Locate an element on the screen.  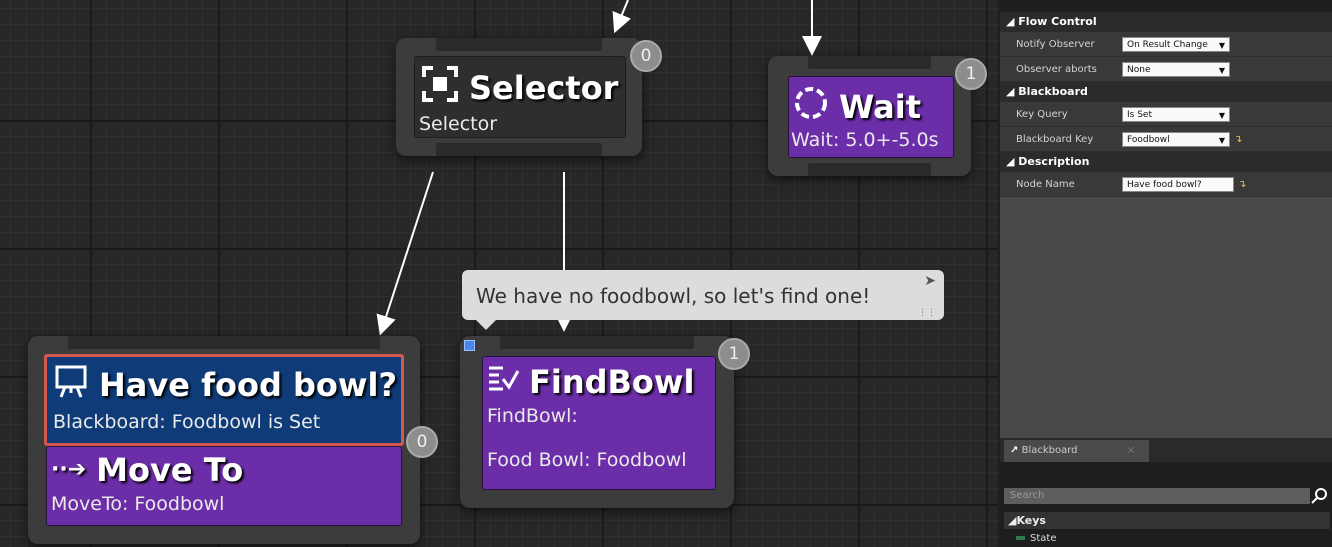
selector-panel: Selector Selector is located at coordinates (520, 97).